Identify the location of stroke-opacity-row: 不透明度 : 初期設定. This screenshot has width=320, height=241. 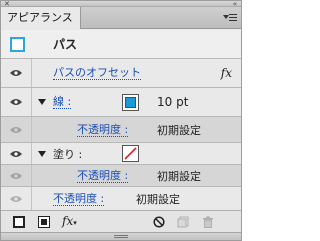
(121, 130).